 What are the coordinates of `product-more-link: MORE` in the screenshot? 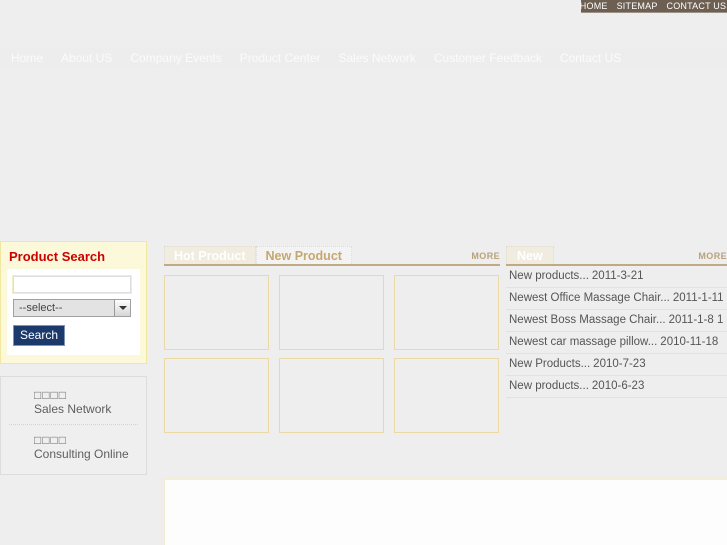 It's located at (485, 257).